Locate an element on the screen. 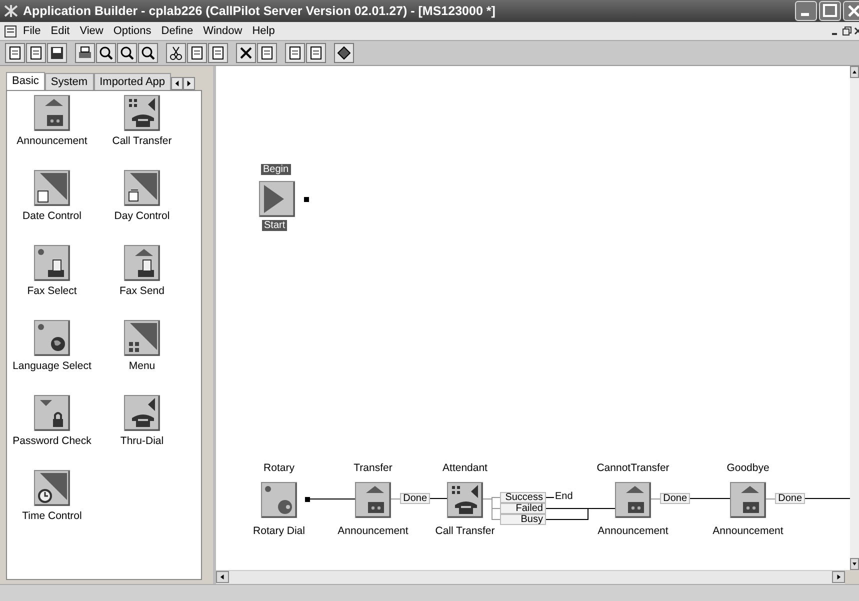  list-icon is located at coordinates (316, 53).